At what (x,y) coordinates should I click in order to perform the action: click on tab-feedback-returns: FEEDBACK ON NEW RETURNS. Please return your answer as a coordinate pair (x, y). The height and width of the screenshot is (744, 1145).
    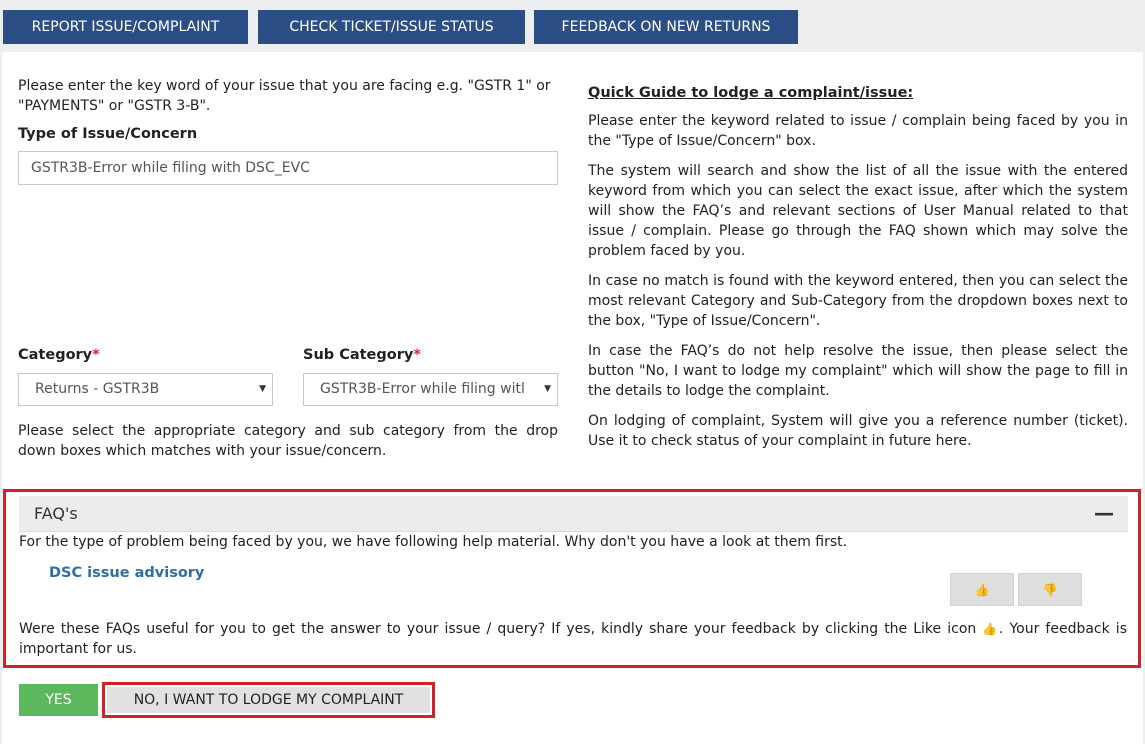
    Looking at the image, I should click on (666, 27).